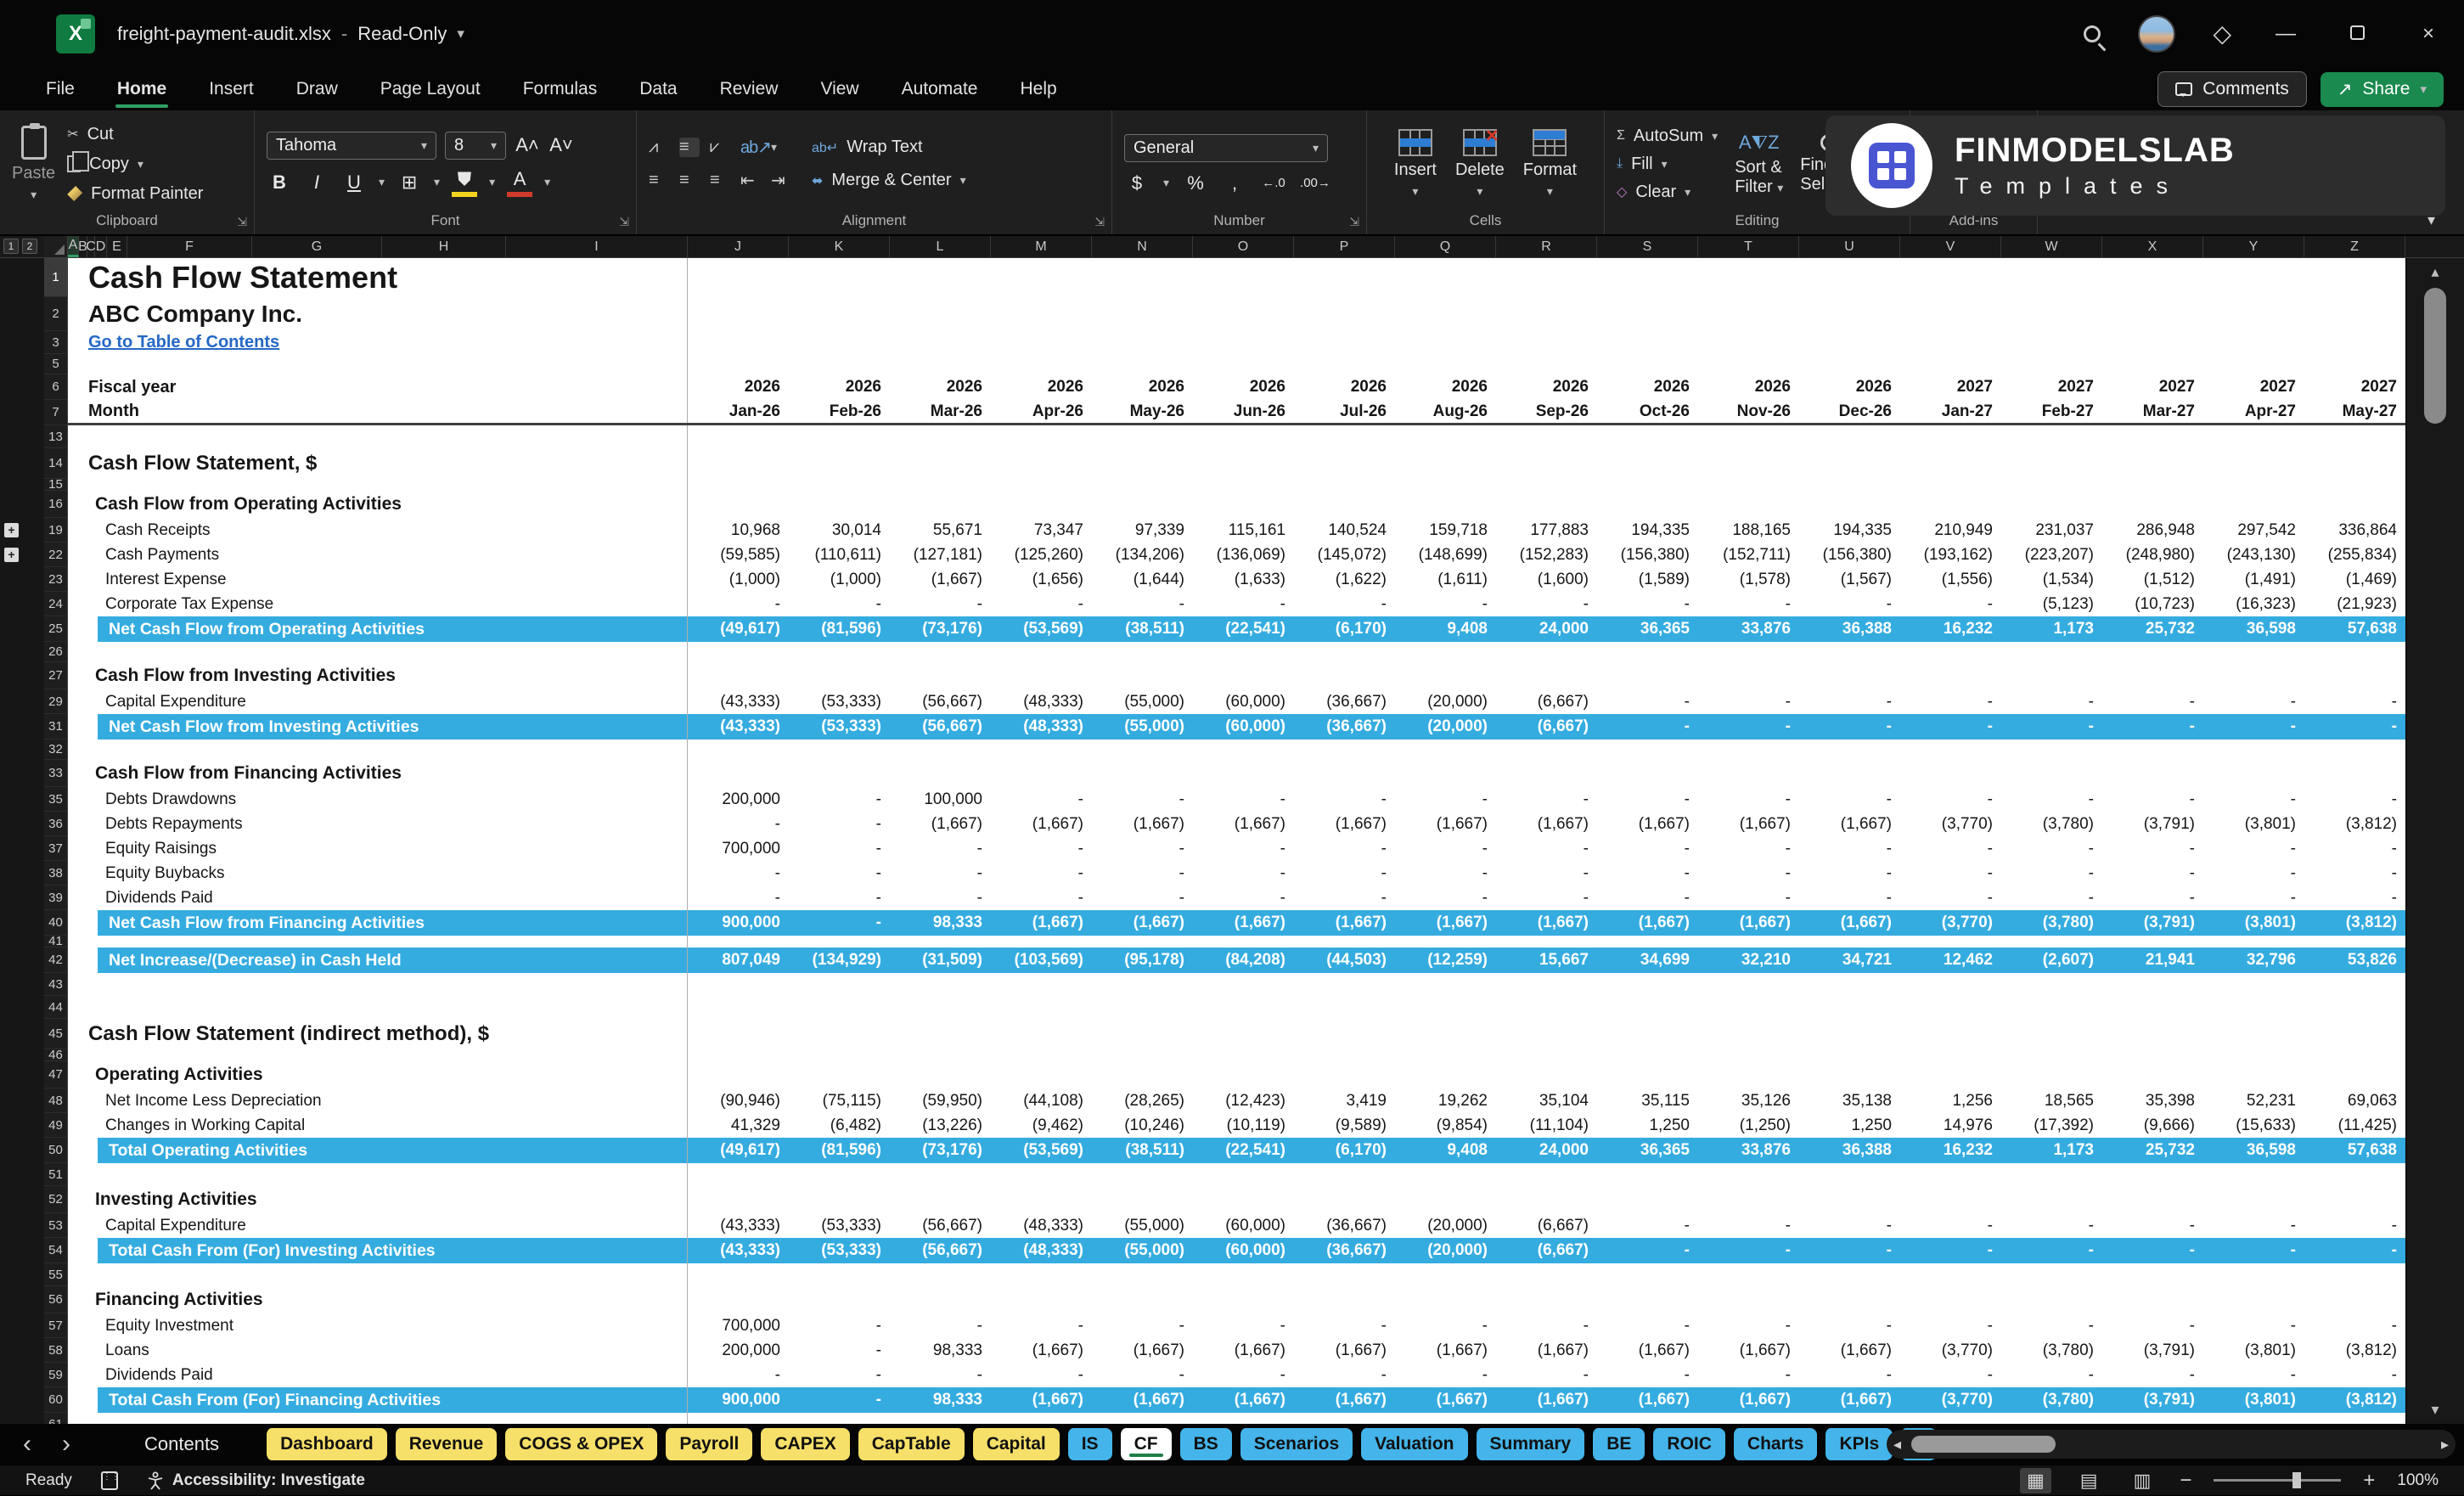  What do you see at coordinates (56, 1274) in the screenshot?
I see `row-header-55: 55` at bounding box center [56, 1274].